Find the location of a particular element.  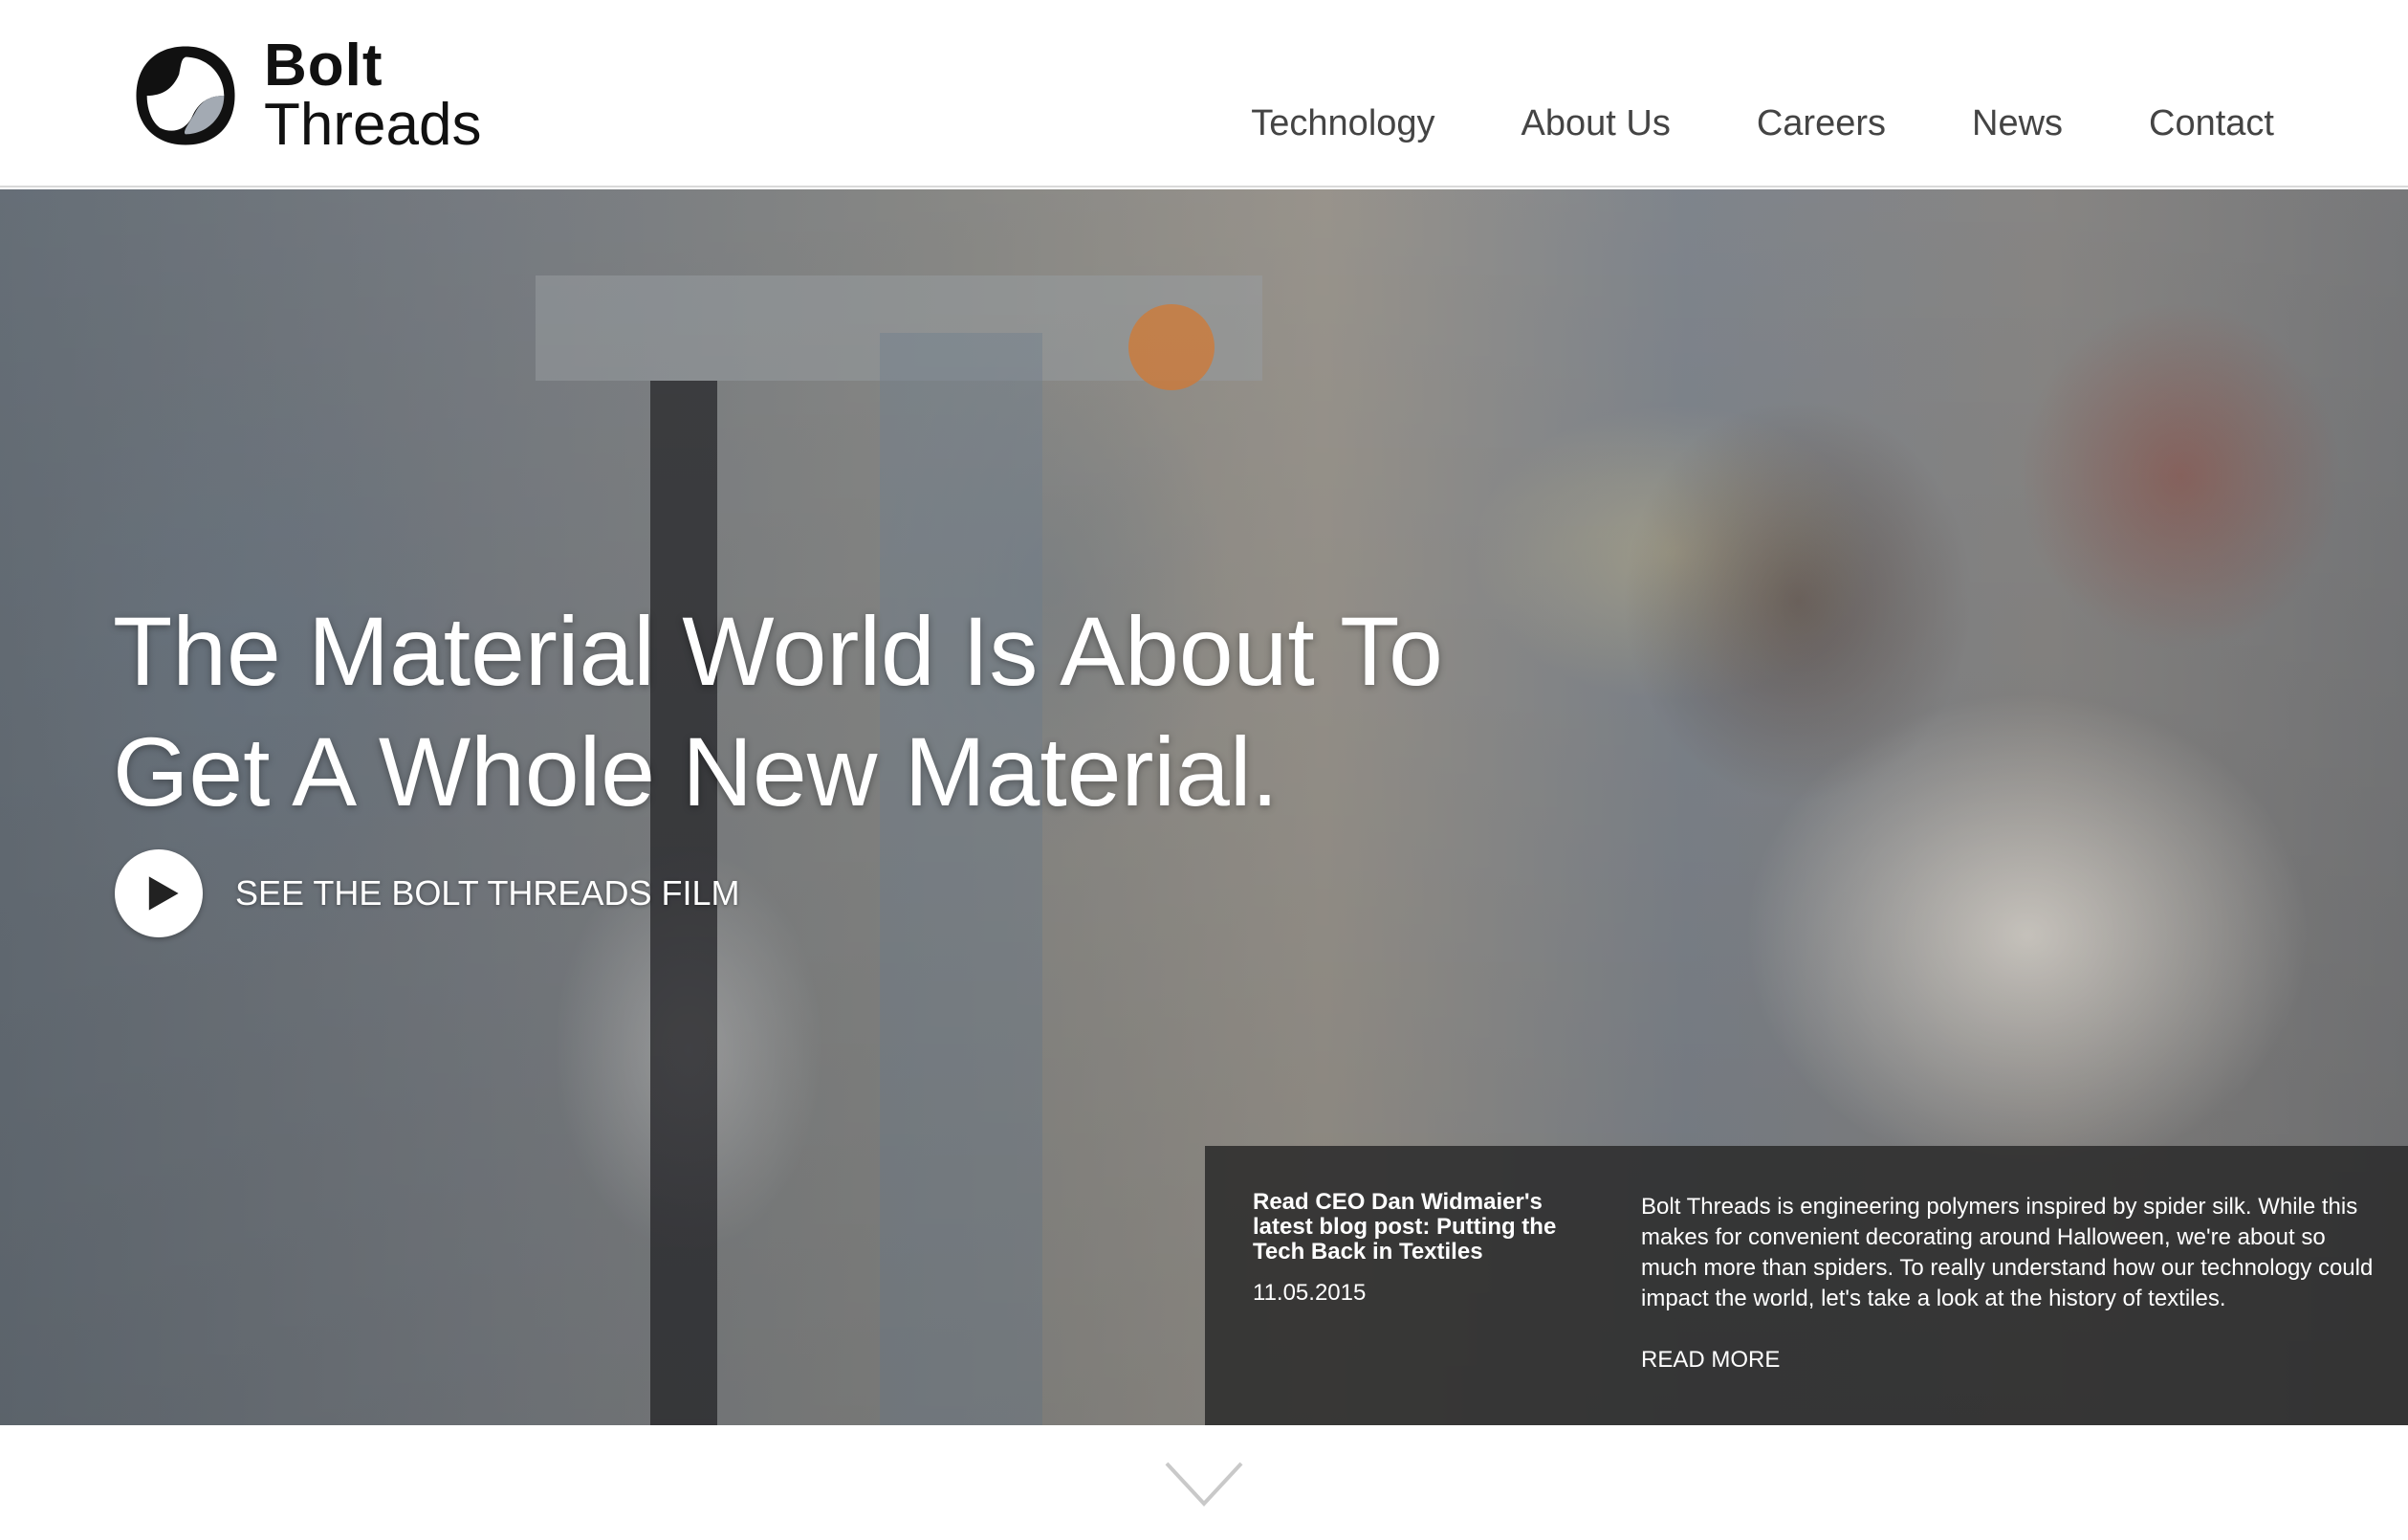

read-more-link: READ MORE is located at coordinates (1711, 1360).